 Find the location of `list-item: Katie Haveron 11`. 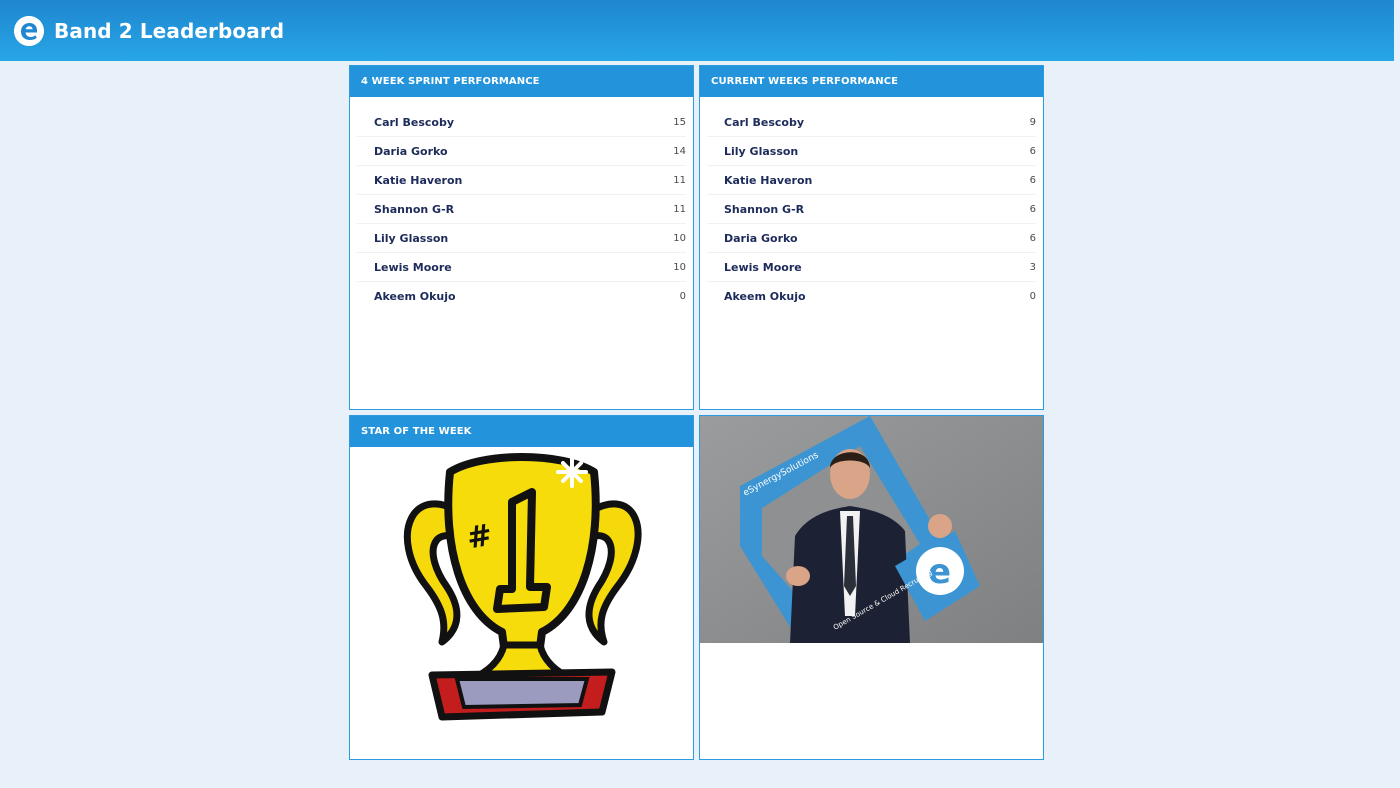

list-item: Katie Haveron 11 is located at coordinates (521, 180).